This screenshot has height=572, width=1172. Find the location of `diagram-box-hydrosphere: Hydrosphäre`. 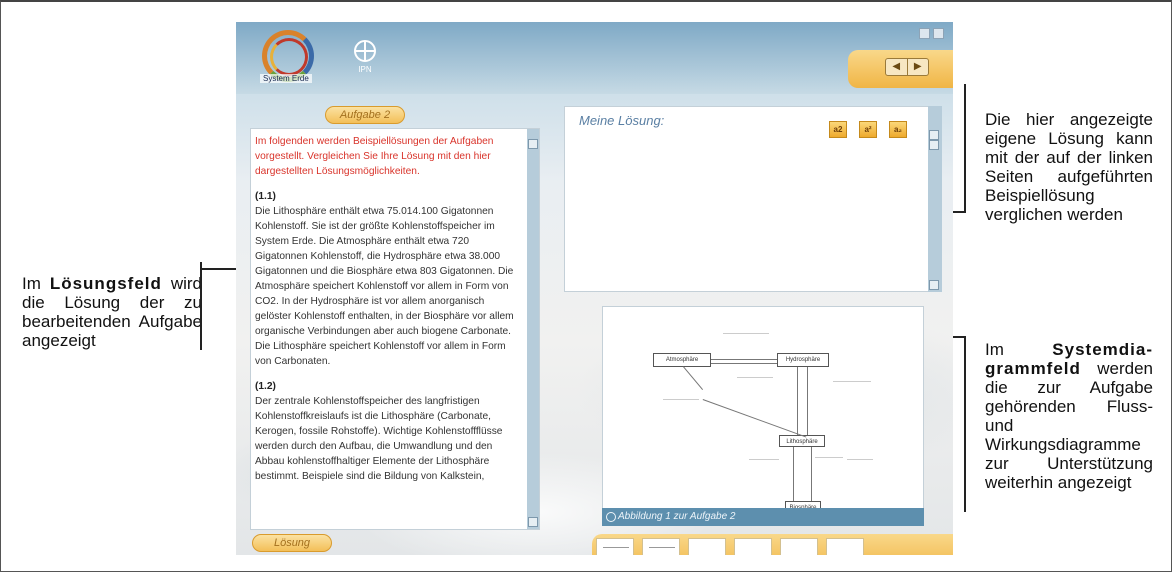

diagram-box-hydrosphere: Hydrosphäre is located at coordinates (803, 360).